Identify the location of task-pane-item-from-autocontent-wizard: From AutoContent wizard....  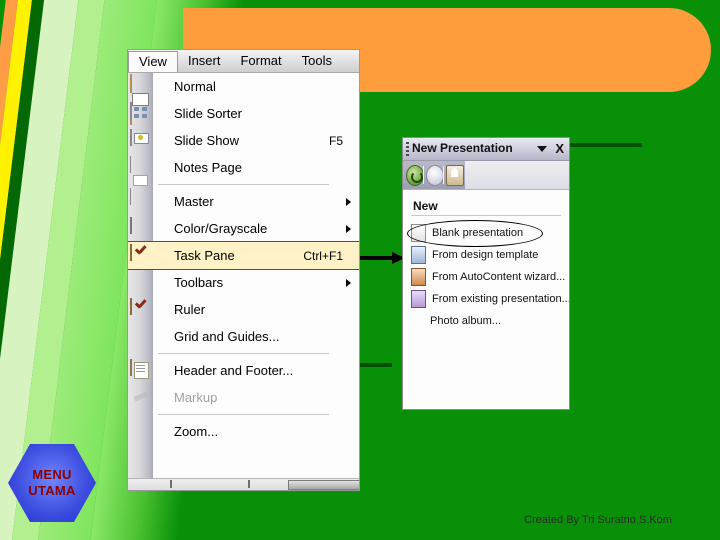
(488, 277).